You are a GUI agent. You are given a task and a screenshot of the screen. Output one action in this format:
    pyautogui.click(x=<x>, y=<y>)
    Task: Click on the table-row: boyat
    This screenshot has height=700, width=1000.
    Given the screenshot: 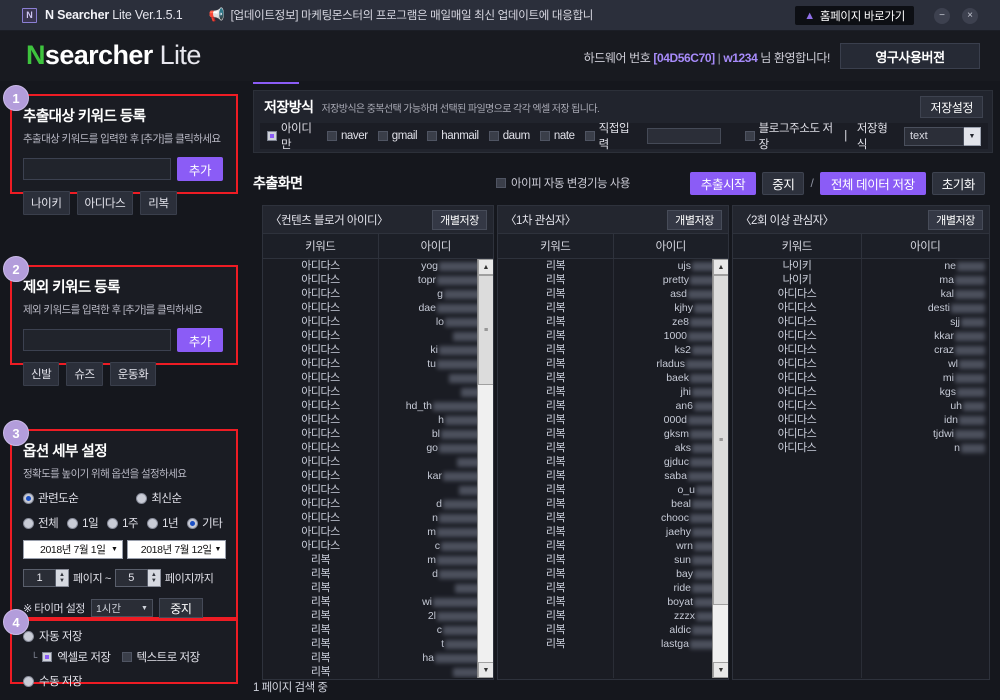 What is the action you would take?
    pyautogui.click(x=671, y=602)
    